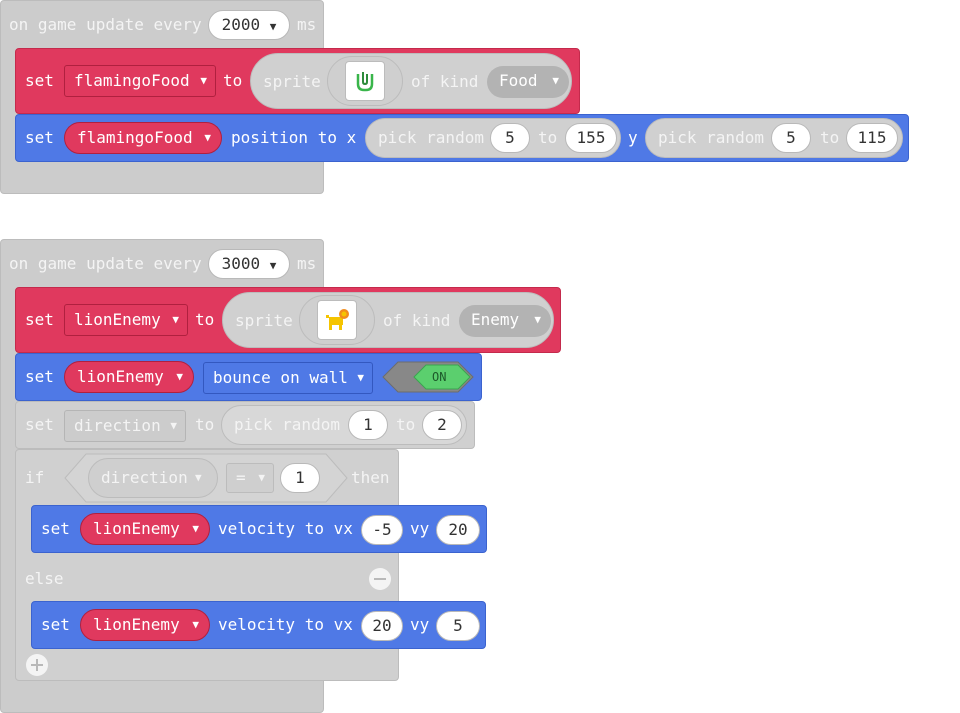  What do you see at coordinates (458, 626) in the screenshot?
I see `vy-input: 5` at bounding box center [458, 626].